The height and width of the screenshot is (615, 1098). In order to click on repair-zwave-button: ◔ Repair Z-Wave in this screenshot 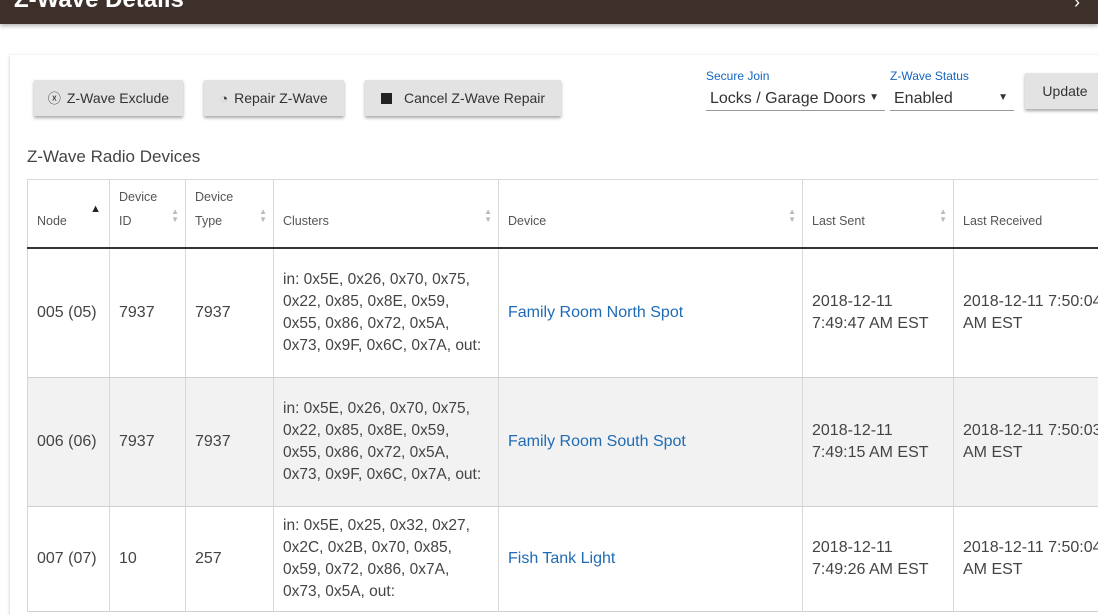, I will do `click(274, 98)`.